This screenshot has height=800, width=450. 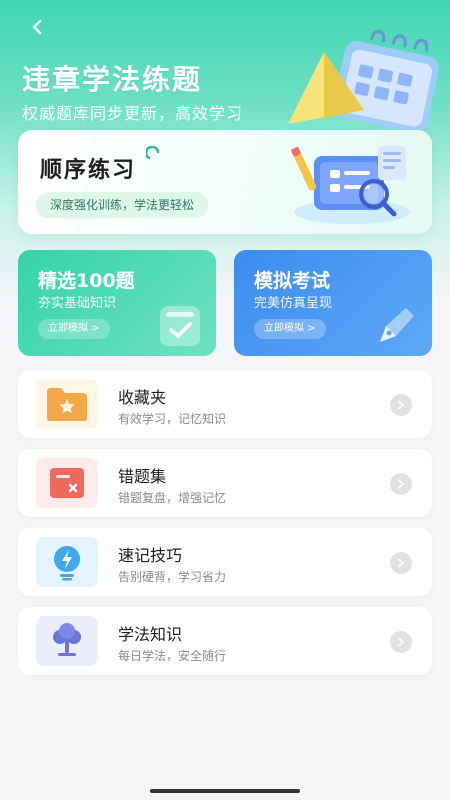 I want to click on pen-icon, so click(x=397, y=325).